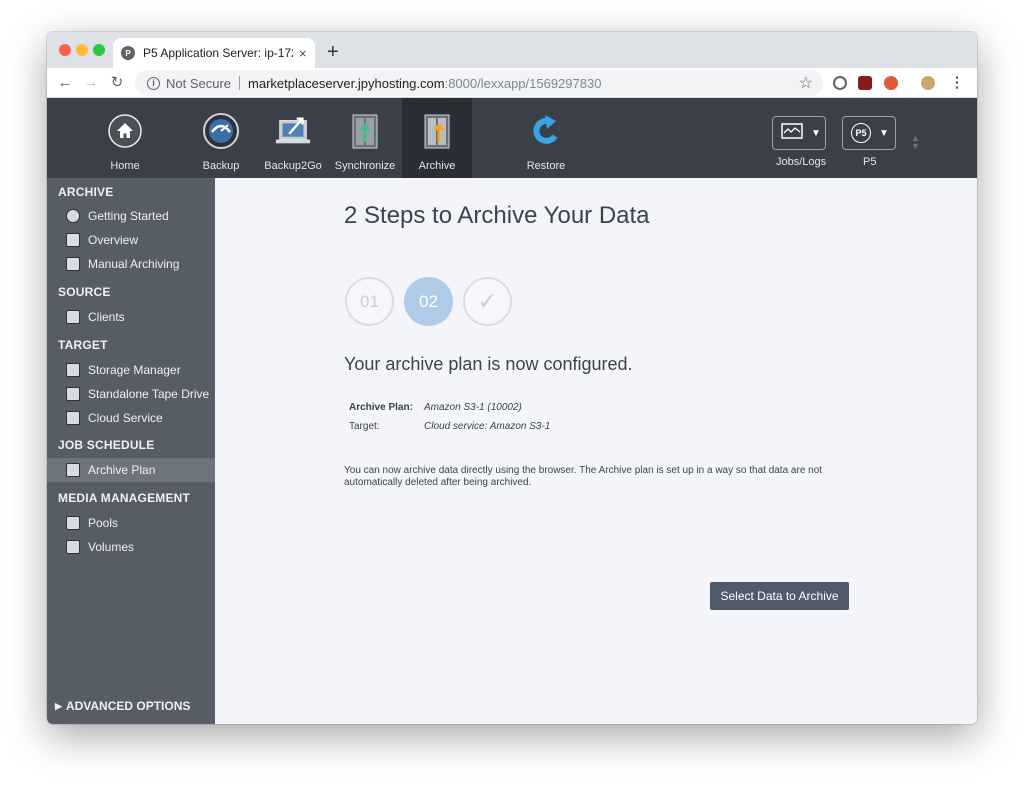 The height and width of the screenshot is (787, 1024). Describe the element at coordinates (865, 83) in the screenshot. I see `ublock-icon` at that location.